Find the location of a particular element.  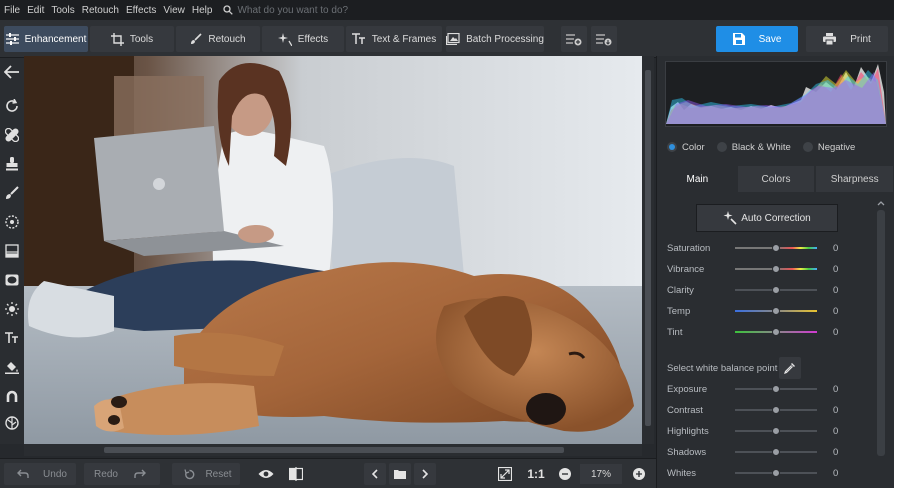

horizontal-scroll-thumb is located at coordinates (334, 450).